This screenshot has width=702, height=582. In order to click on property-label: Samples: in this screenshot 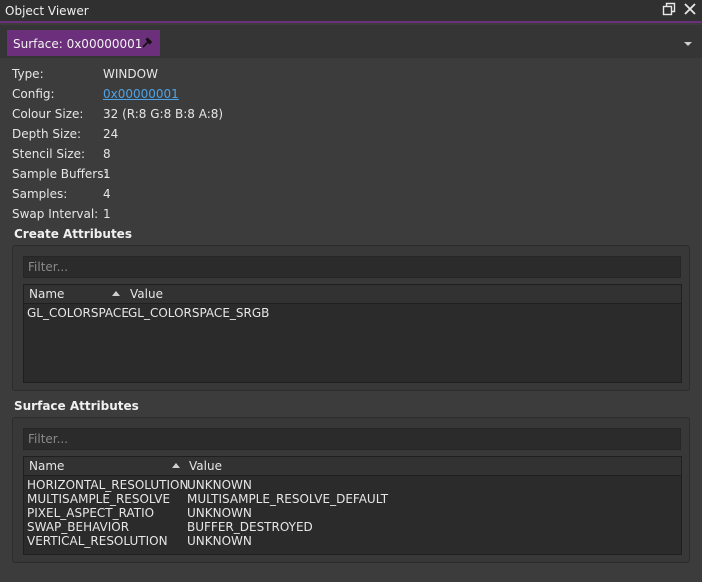, I will do `click(40, 194)`.